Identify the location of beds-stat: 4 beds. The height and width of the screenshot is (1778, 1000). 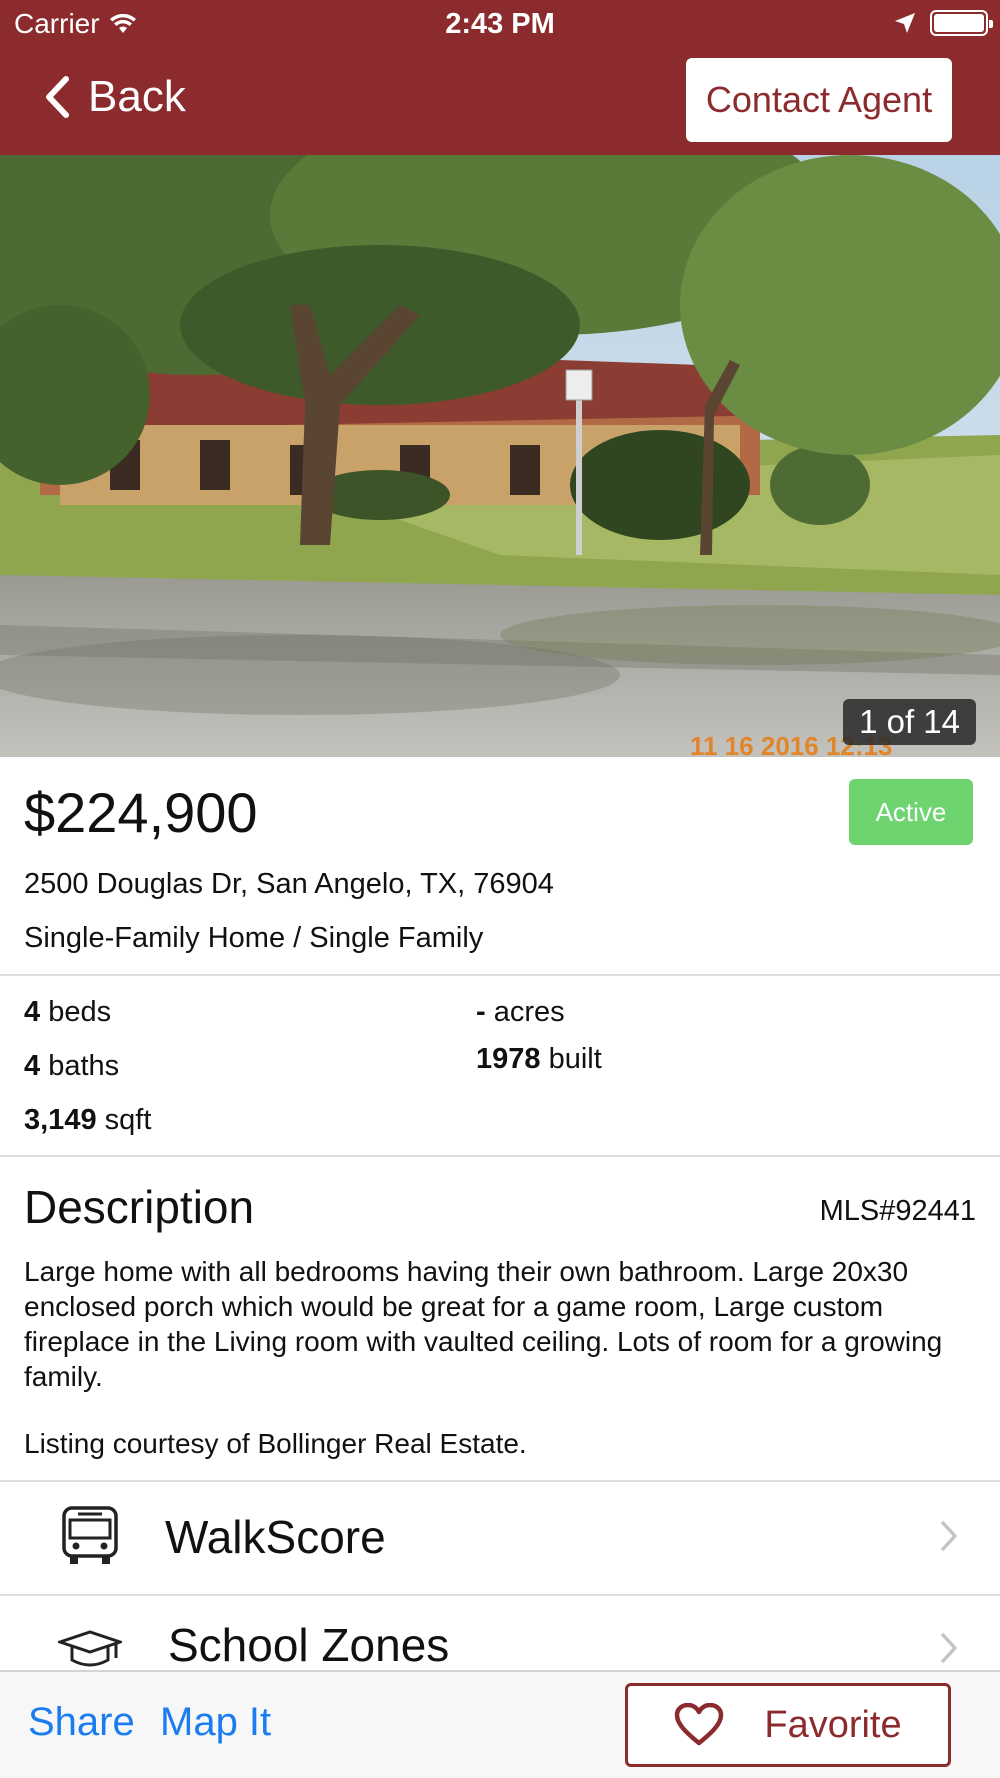
(67, 1012).